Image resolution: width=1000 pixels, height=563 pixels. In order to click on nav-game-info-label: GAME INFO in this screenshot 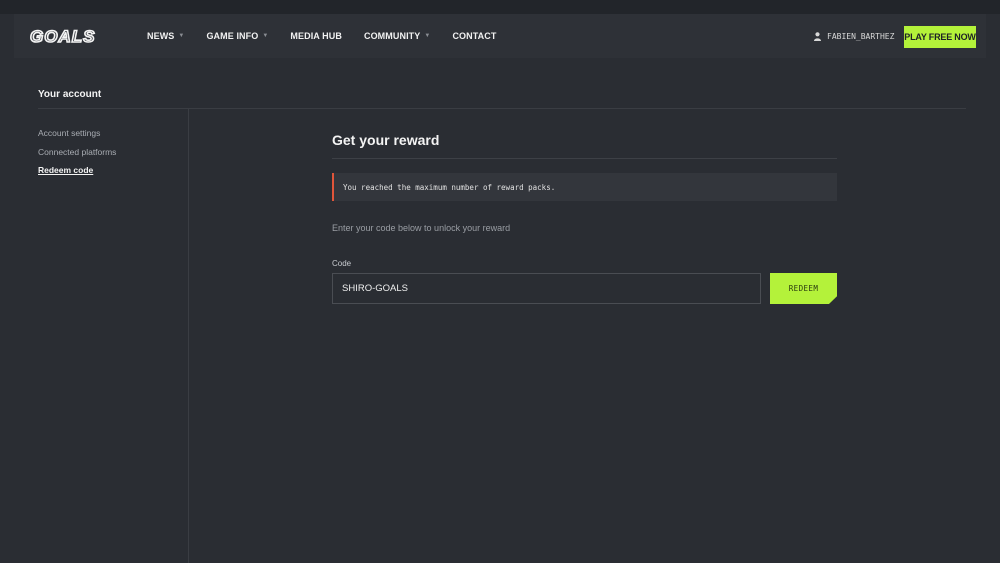, I will do `click(232, 36)`.